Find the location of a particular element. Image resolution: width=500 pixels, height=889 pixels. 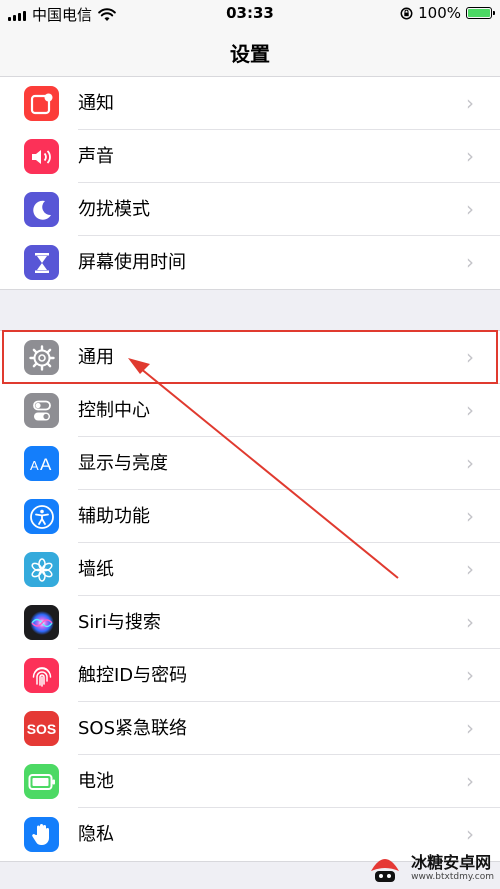

settings-row-label: Siri与搜索 is located at coordinates (119, 622).